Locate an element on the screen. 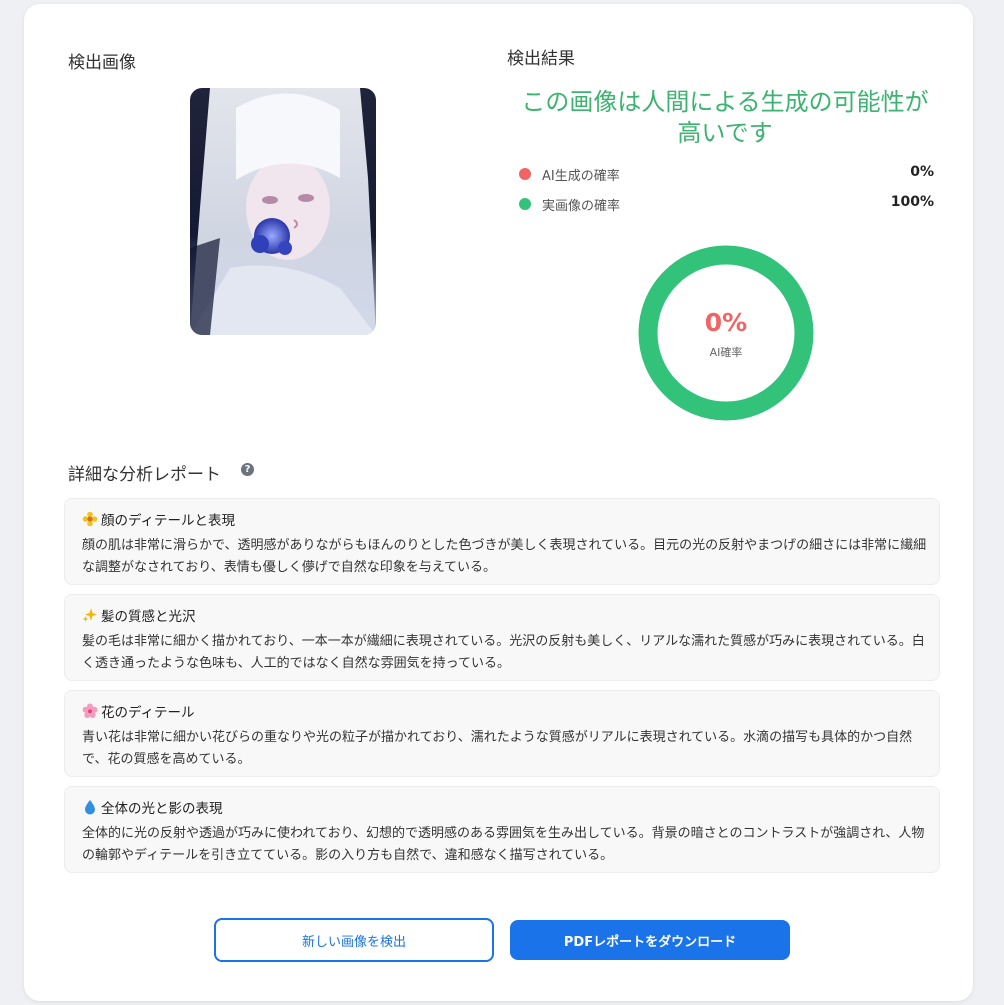 This screenshot has width=1004, height=1005. download-pdf-button: PDFレポートをダウンロード is located at coordinates (650, 940).